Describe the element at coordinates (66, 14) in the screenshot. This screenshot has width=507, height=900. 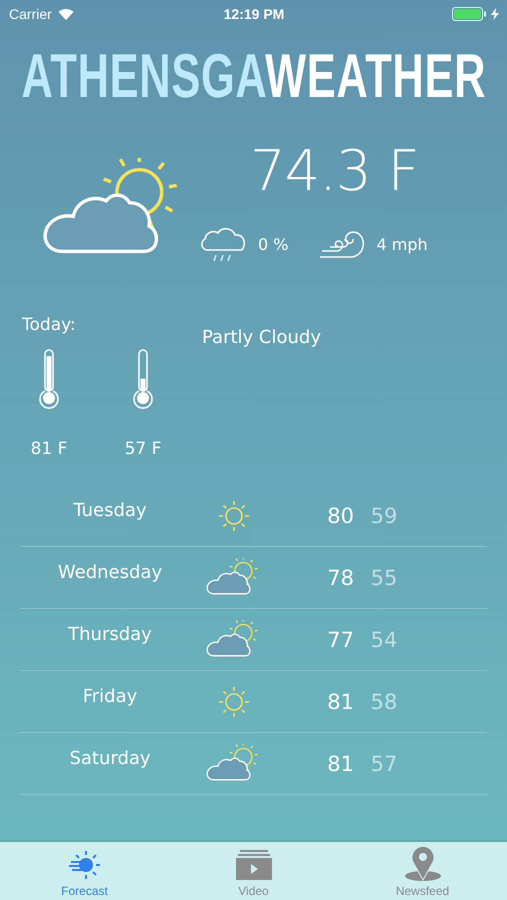
I see `wifi-icon` at that location.